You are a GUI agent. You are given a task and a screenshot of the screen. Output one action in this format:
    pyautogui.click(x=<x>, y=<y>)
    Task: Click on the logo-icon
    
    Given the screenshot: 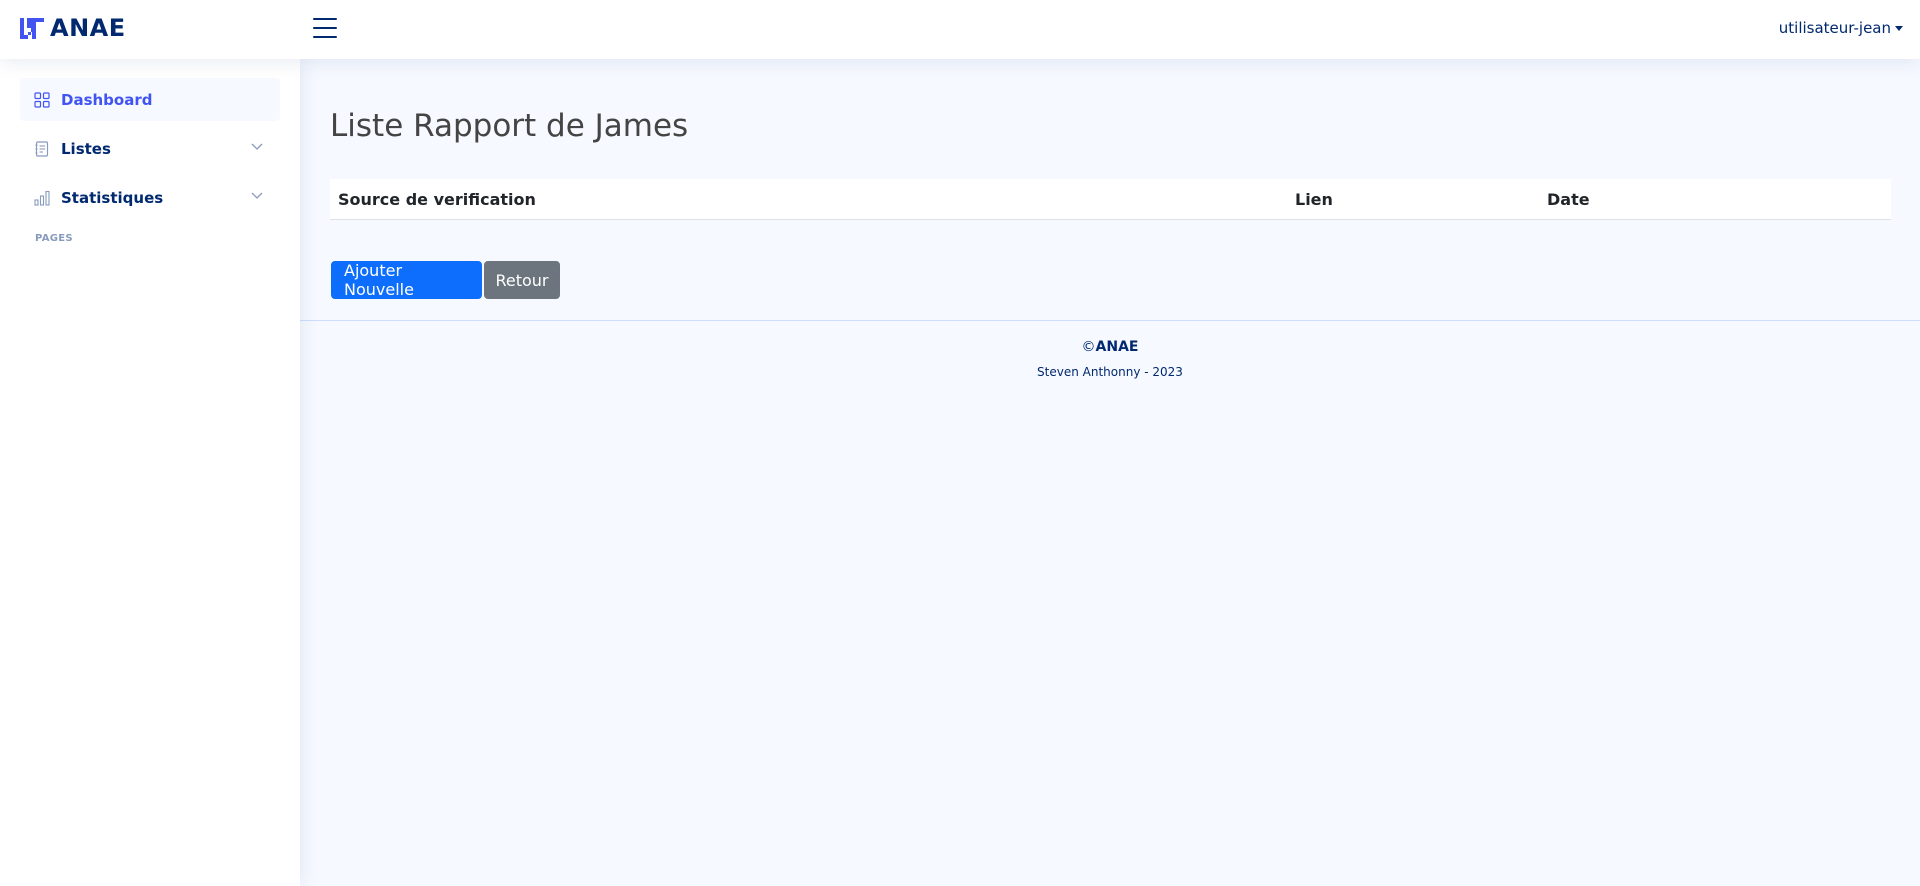 What is the action you would take?
    pyautogui.click(x=32, y=28)
    